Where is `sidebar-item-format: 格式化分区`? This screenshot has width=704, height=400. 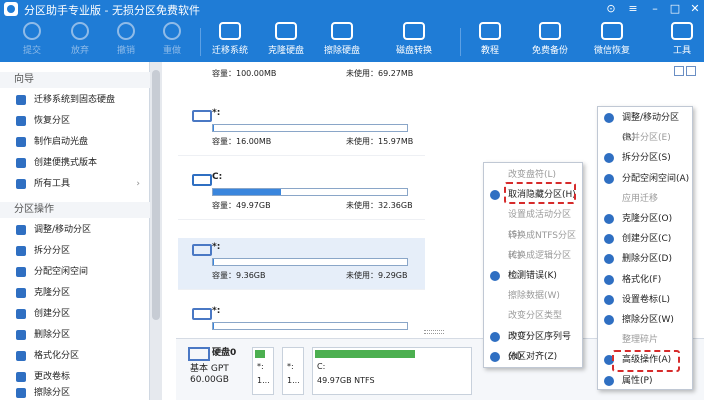 sidebar-item-format: 格式化分区 is located at coordinates (75, 356).